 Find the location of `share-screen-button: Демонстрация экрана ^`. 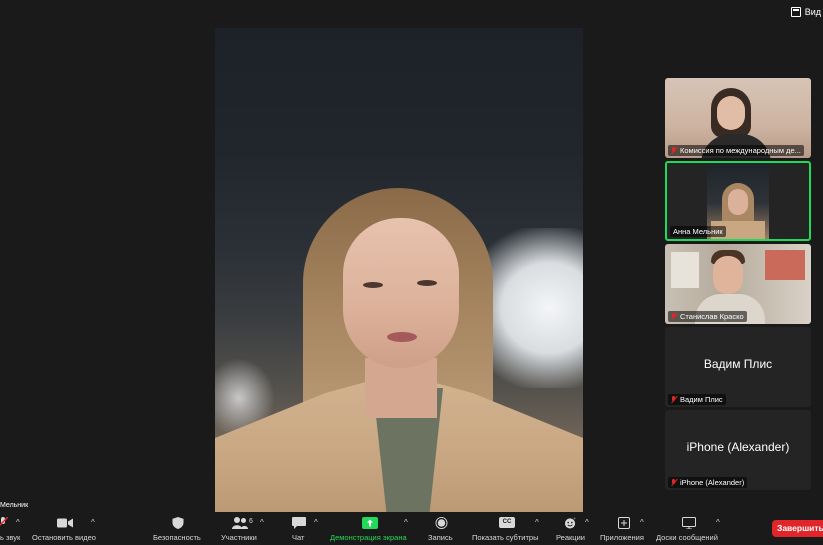

share-screen-button: Демонстрация экрана ^ is located at coordinates (375, 528).